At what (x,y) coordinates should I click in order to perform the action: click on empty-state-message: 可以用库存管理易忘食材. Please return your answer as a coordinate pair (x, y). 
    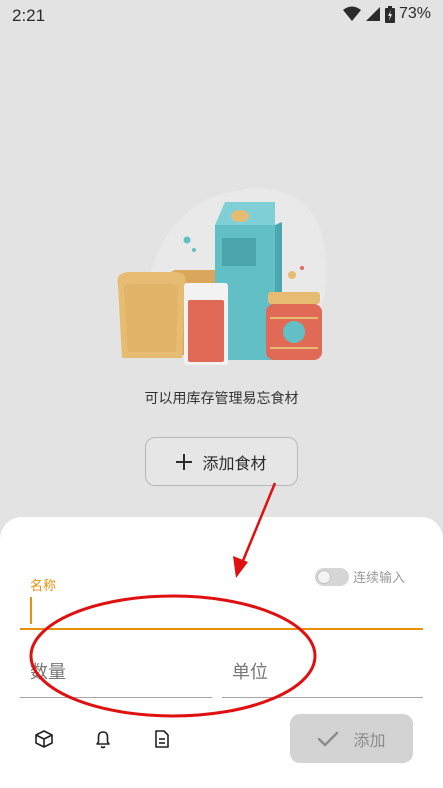
    Looking at the image, I should click on (221, 399).